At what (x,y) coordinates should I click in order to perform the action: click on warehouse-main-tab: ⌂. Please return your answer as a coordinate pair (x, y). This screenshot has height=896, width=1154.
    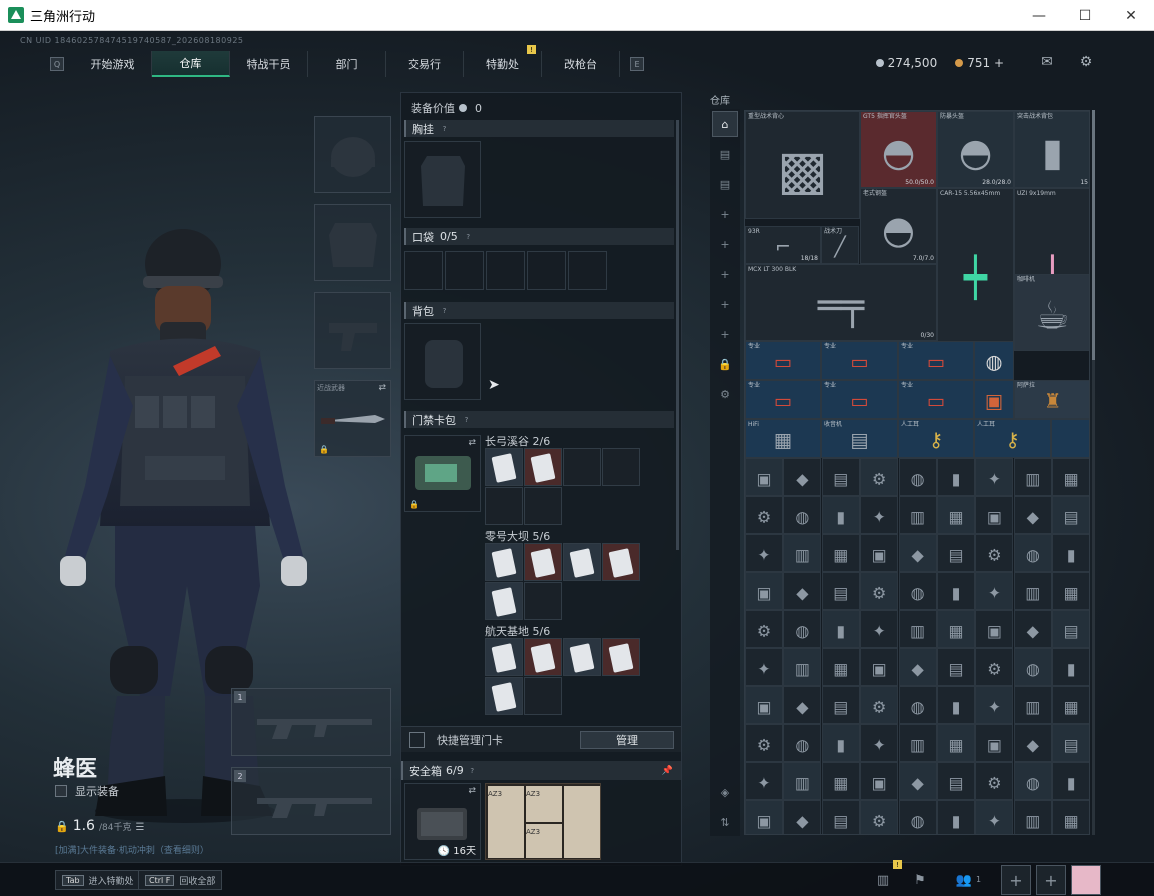
    Looking at the image, I should click on (725, 124).